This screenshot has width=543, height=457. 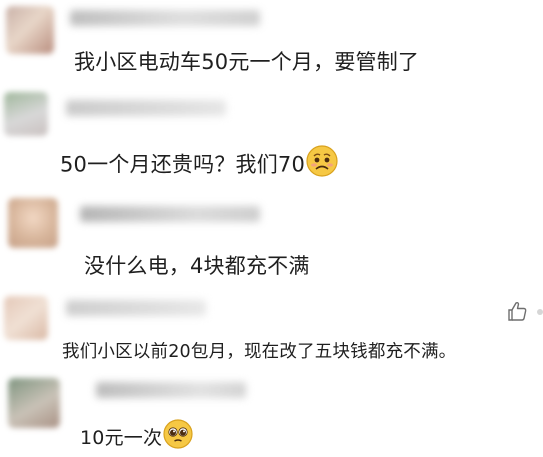 I want to click on comment-text: 10元一次, so click(x=137, y=437).